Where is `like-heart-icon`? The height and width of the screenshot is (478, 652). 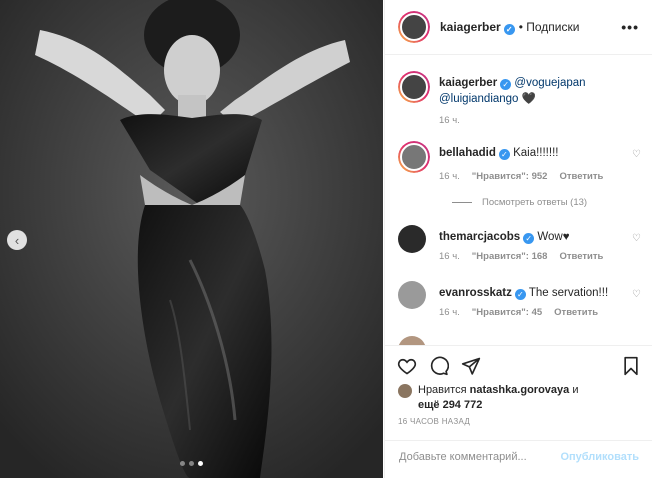
like-heart-icon is located at coordinates (407, 368).